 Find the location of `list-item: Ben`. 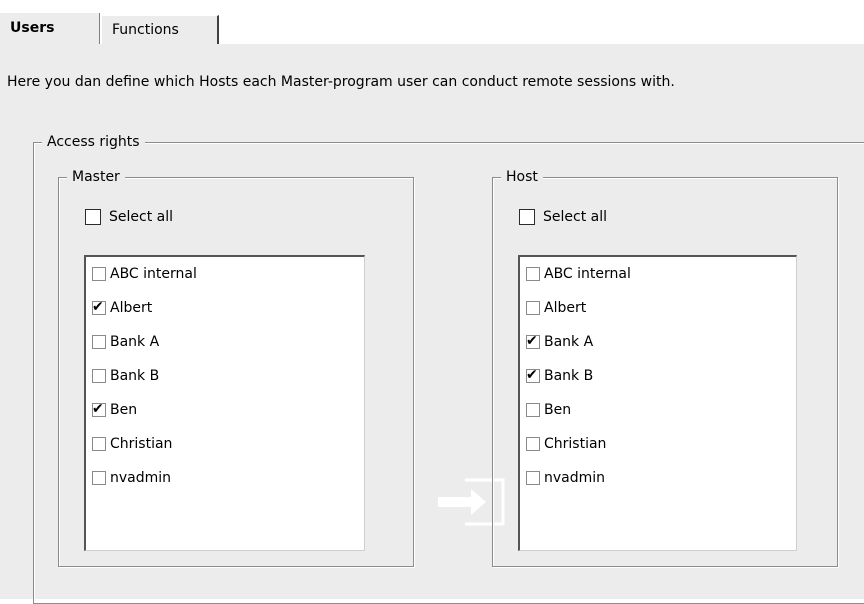

list-item: Ben is located at coordinates (548, 410).